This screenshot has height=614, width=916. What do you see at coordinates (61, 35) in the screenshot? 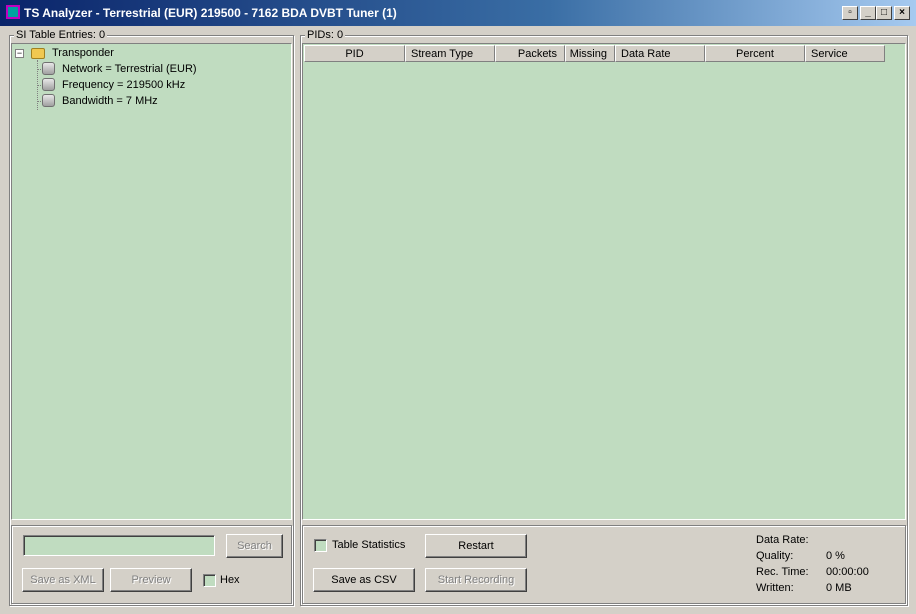
I see `si-table-legend: SI Table Entries: 0` at bounding box center [61, 35].